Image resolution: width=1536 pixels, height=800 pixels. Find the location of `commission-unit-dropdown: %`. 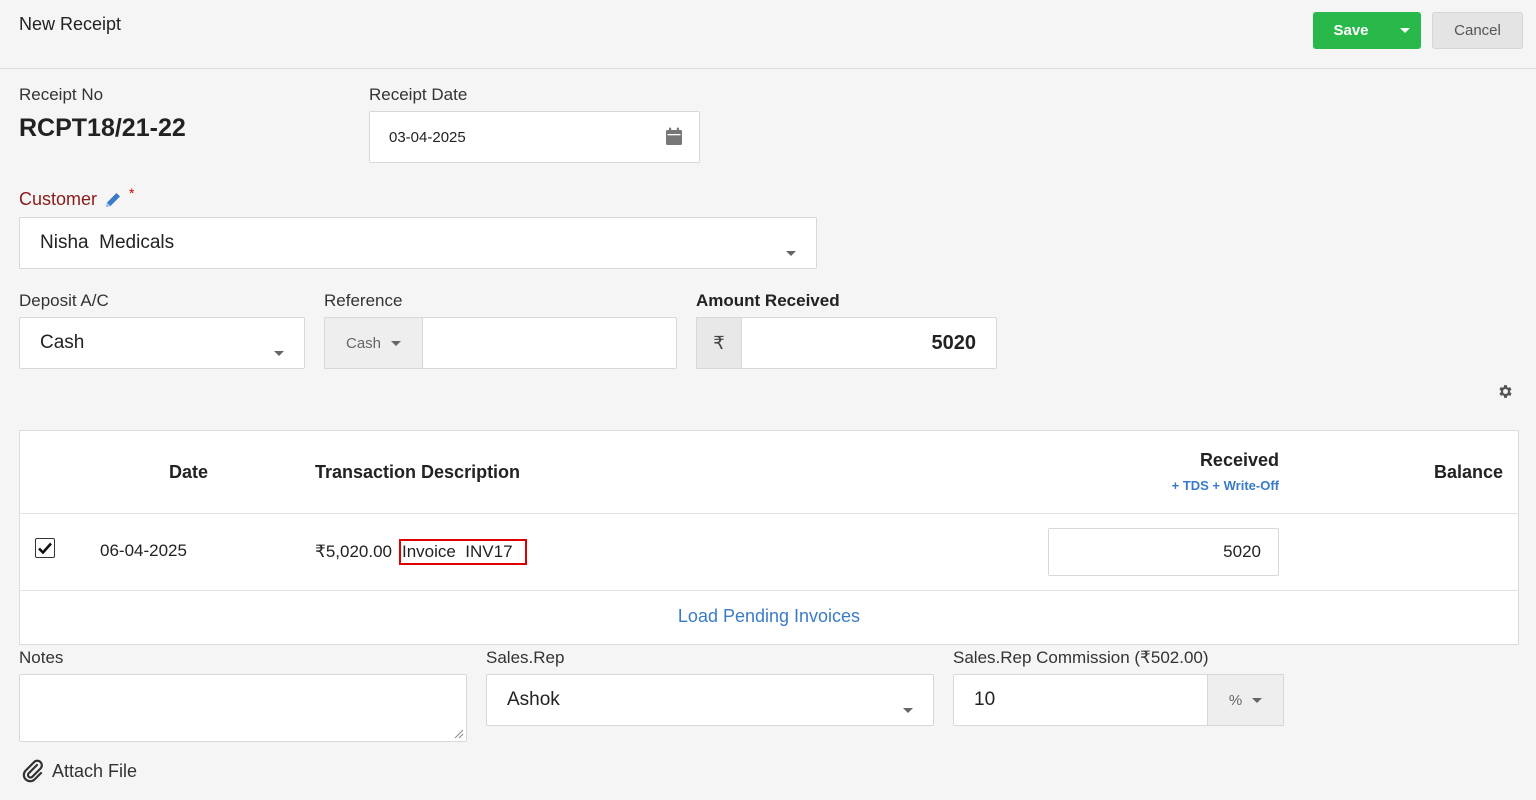

commission-unit-dropdown: % is located at coordinates (1245, 700).